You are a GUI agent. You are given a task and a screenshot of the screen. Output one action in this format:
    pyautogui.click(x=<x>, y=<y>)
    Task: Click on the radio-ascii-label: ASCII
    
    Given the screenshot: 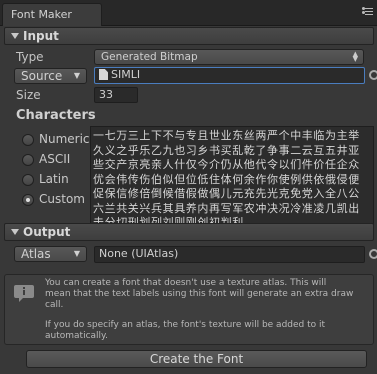 What is the action you would take?
    pyautogui.click(x=55, y=159)
    